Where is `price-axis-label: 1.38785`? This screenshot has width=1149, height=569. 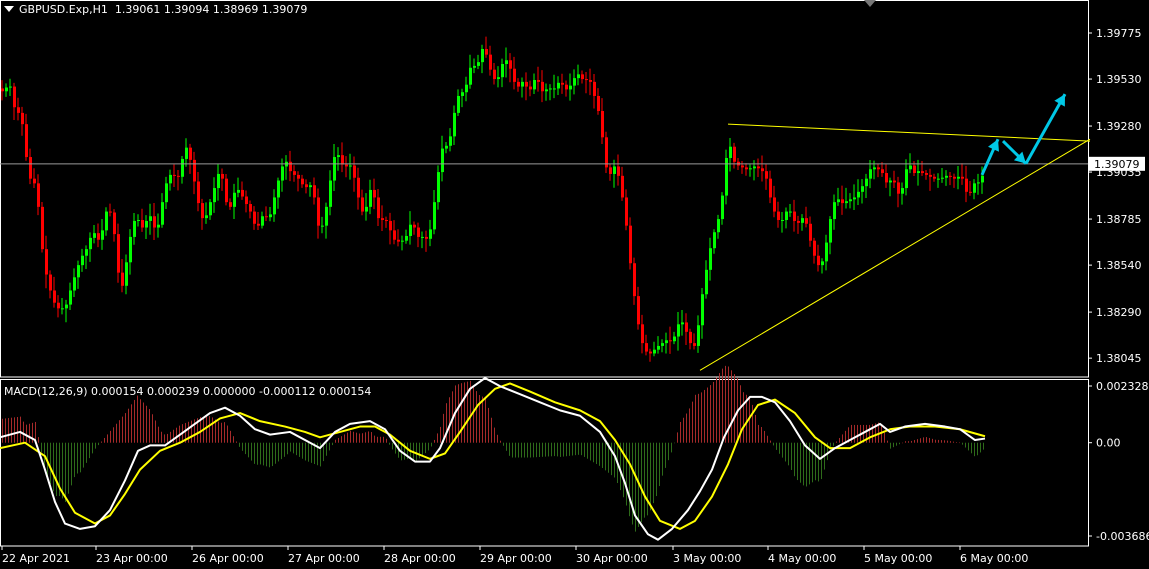
price-axis-label: 1.38785 is located at coordinates (1119, 219).